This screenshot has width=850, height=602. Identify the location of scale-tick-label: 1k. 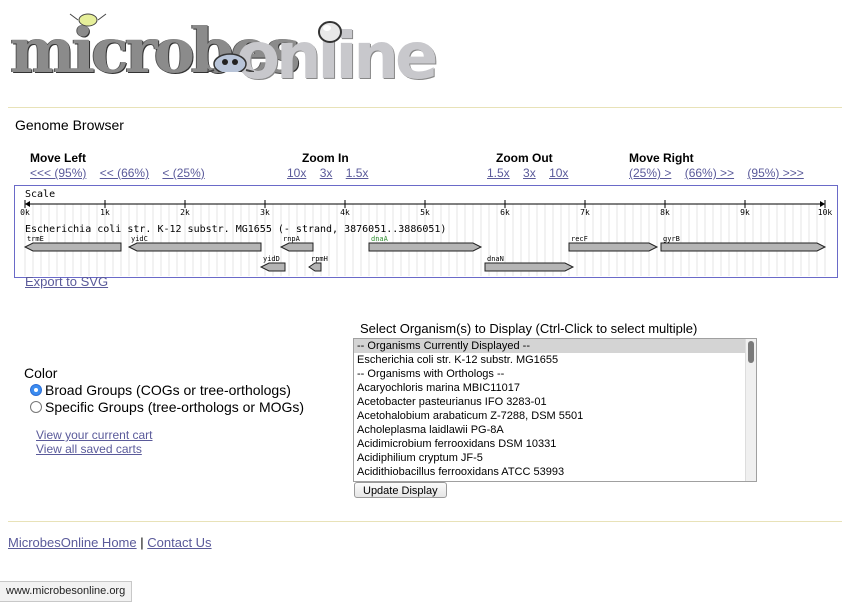
(105, 212).